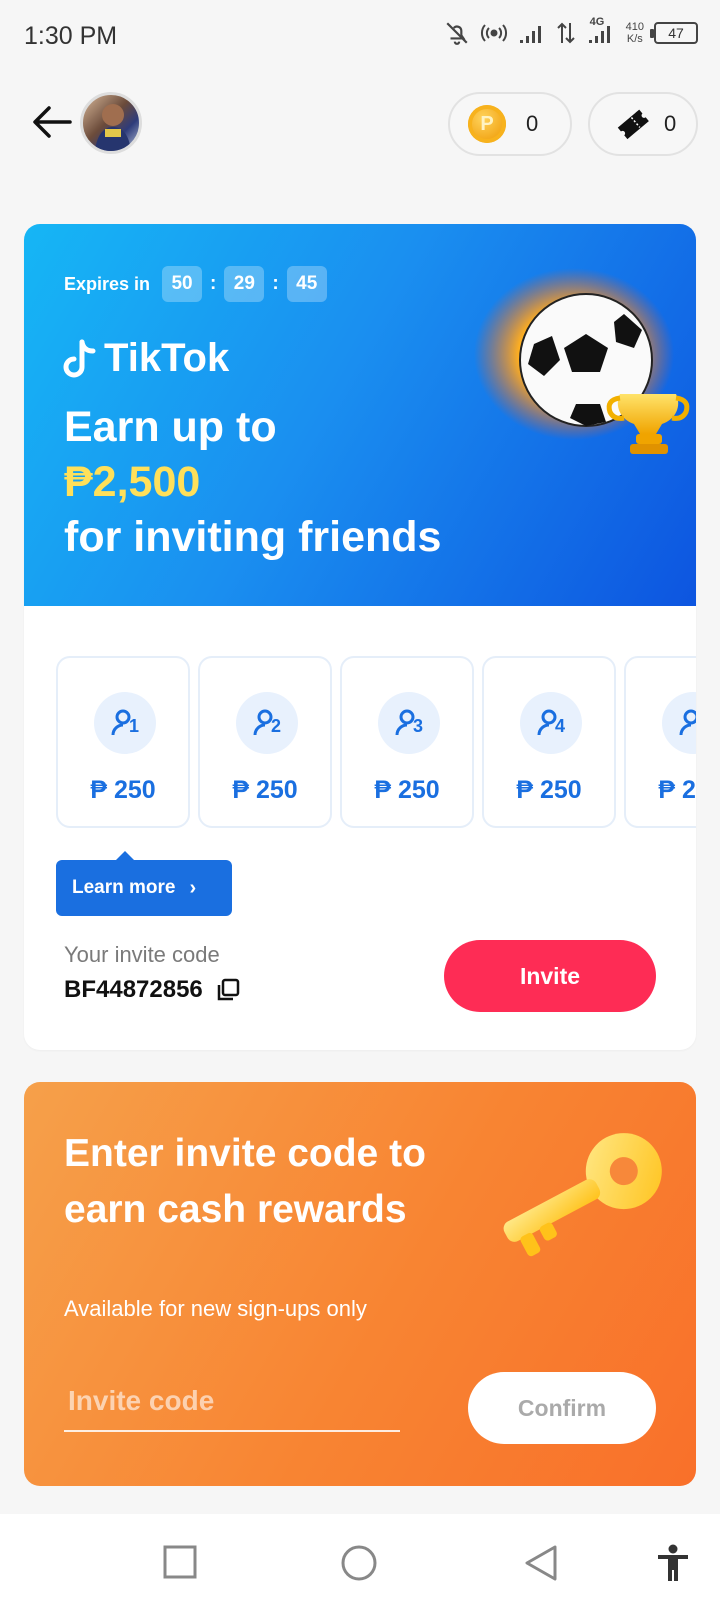 The height and width of the screenshot is (1612, 720). Describe the element at coordinates (418, 726) in the screenshot. I see `tier-number: 3` at that location.